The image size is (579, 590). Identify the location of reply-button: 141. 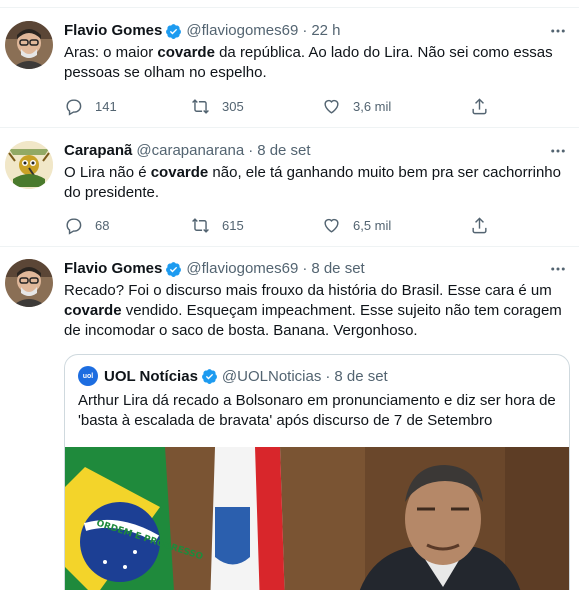
(90, 106).